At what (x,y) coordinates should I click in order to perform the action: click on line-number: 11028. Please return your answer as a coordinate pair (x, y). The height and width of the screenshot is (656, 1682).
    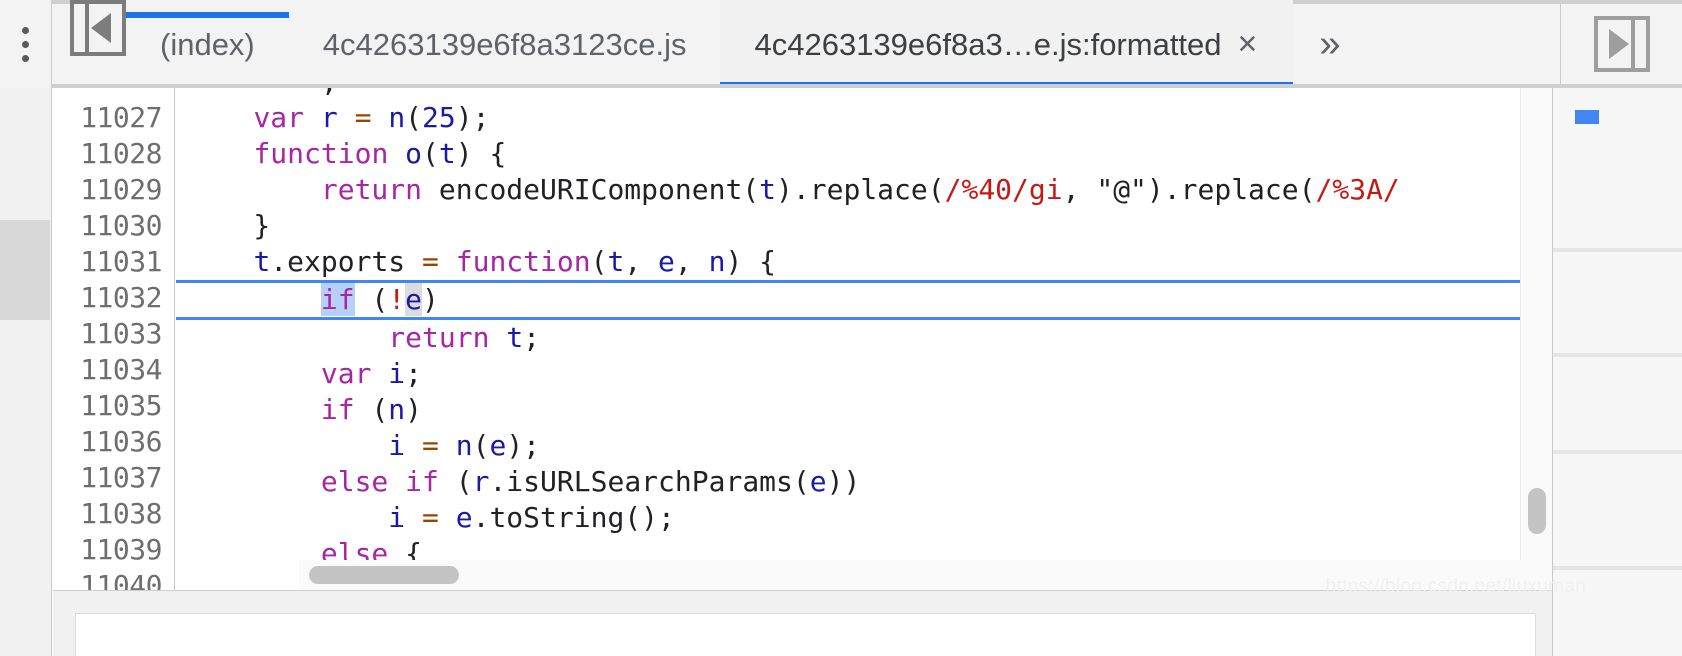
    Looking at the image, I should click on (113, 154).